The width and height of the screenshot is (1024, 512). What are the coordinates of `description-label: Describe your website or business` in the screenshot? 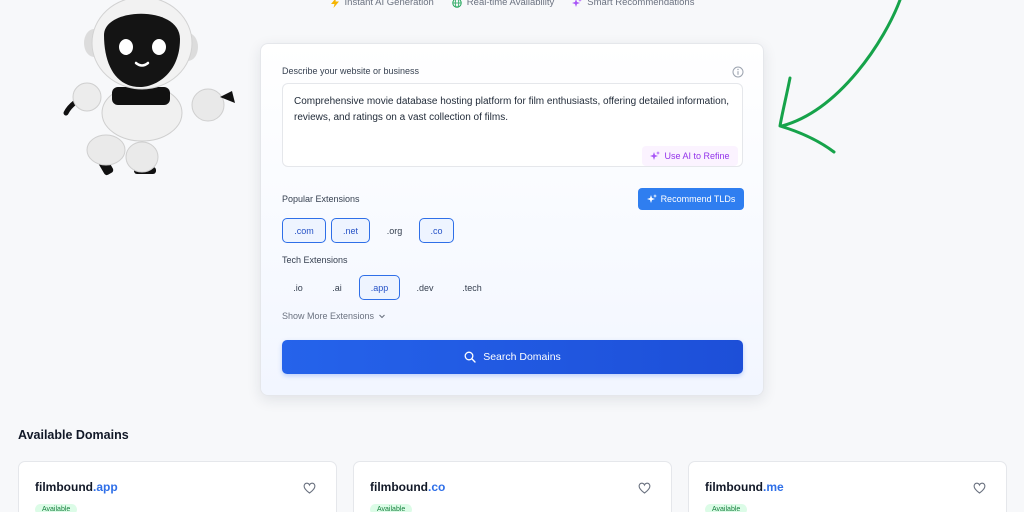 It's located at (351, 71).